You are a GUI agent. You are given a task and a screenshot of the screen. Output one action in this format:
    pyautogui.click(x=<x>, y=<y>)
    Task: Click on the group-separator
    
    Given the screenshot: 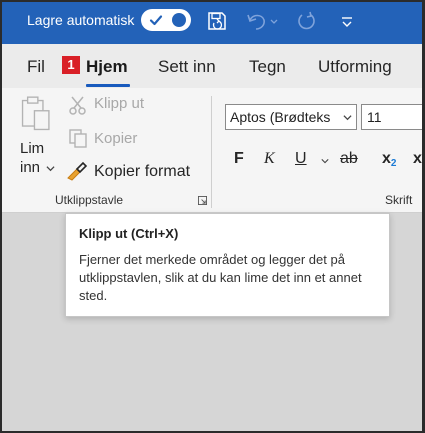 What is the action you would take?
    pyautogui.click(x=211, y=152)
    